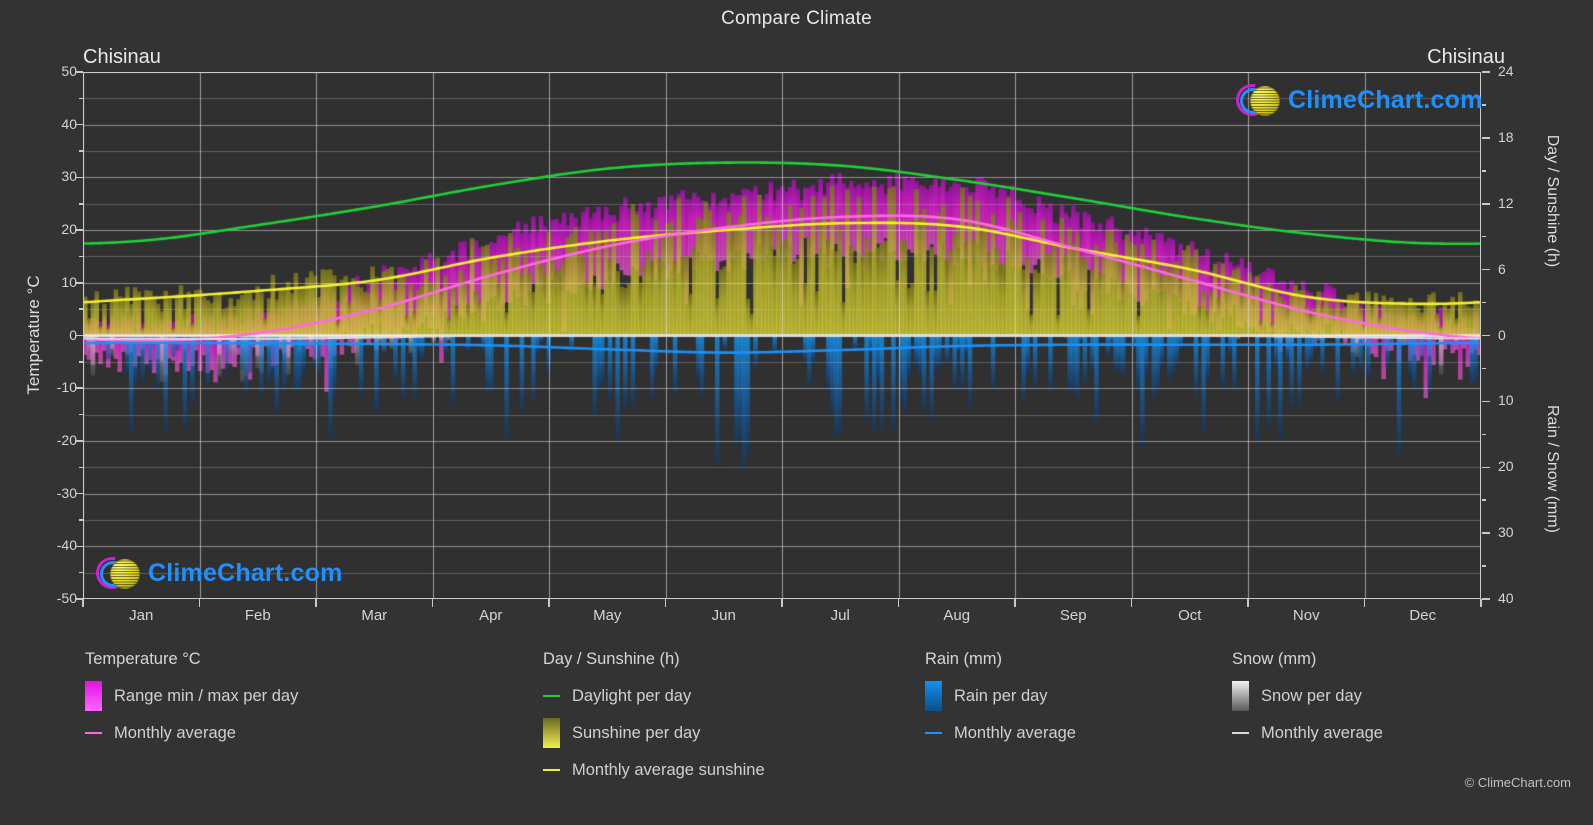  Describe the element at coordinates (840, 615) in the screenshot. I see `x-tick-label-jul: Jul` at that location.